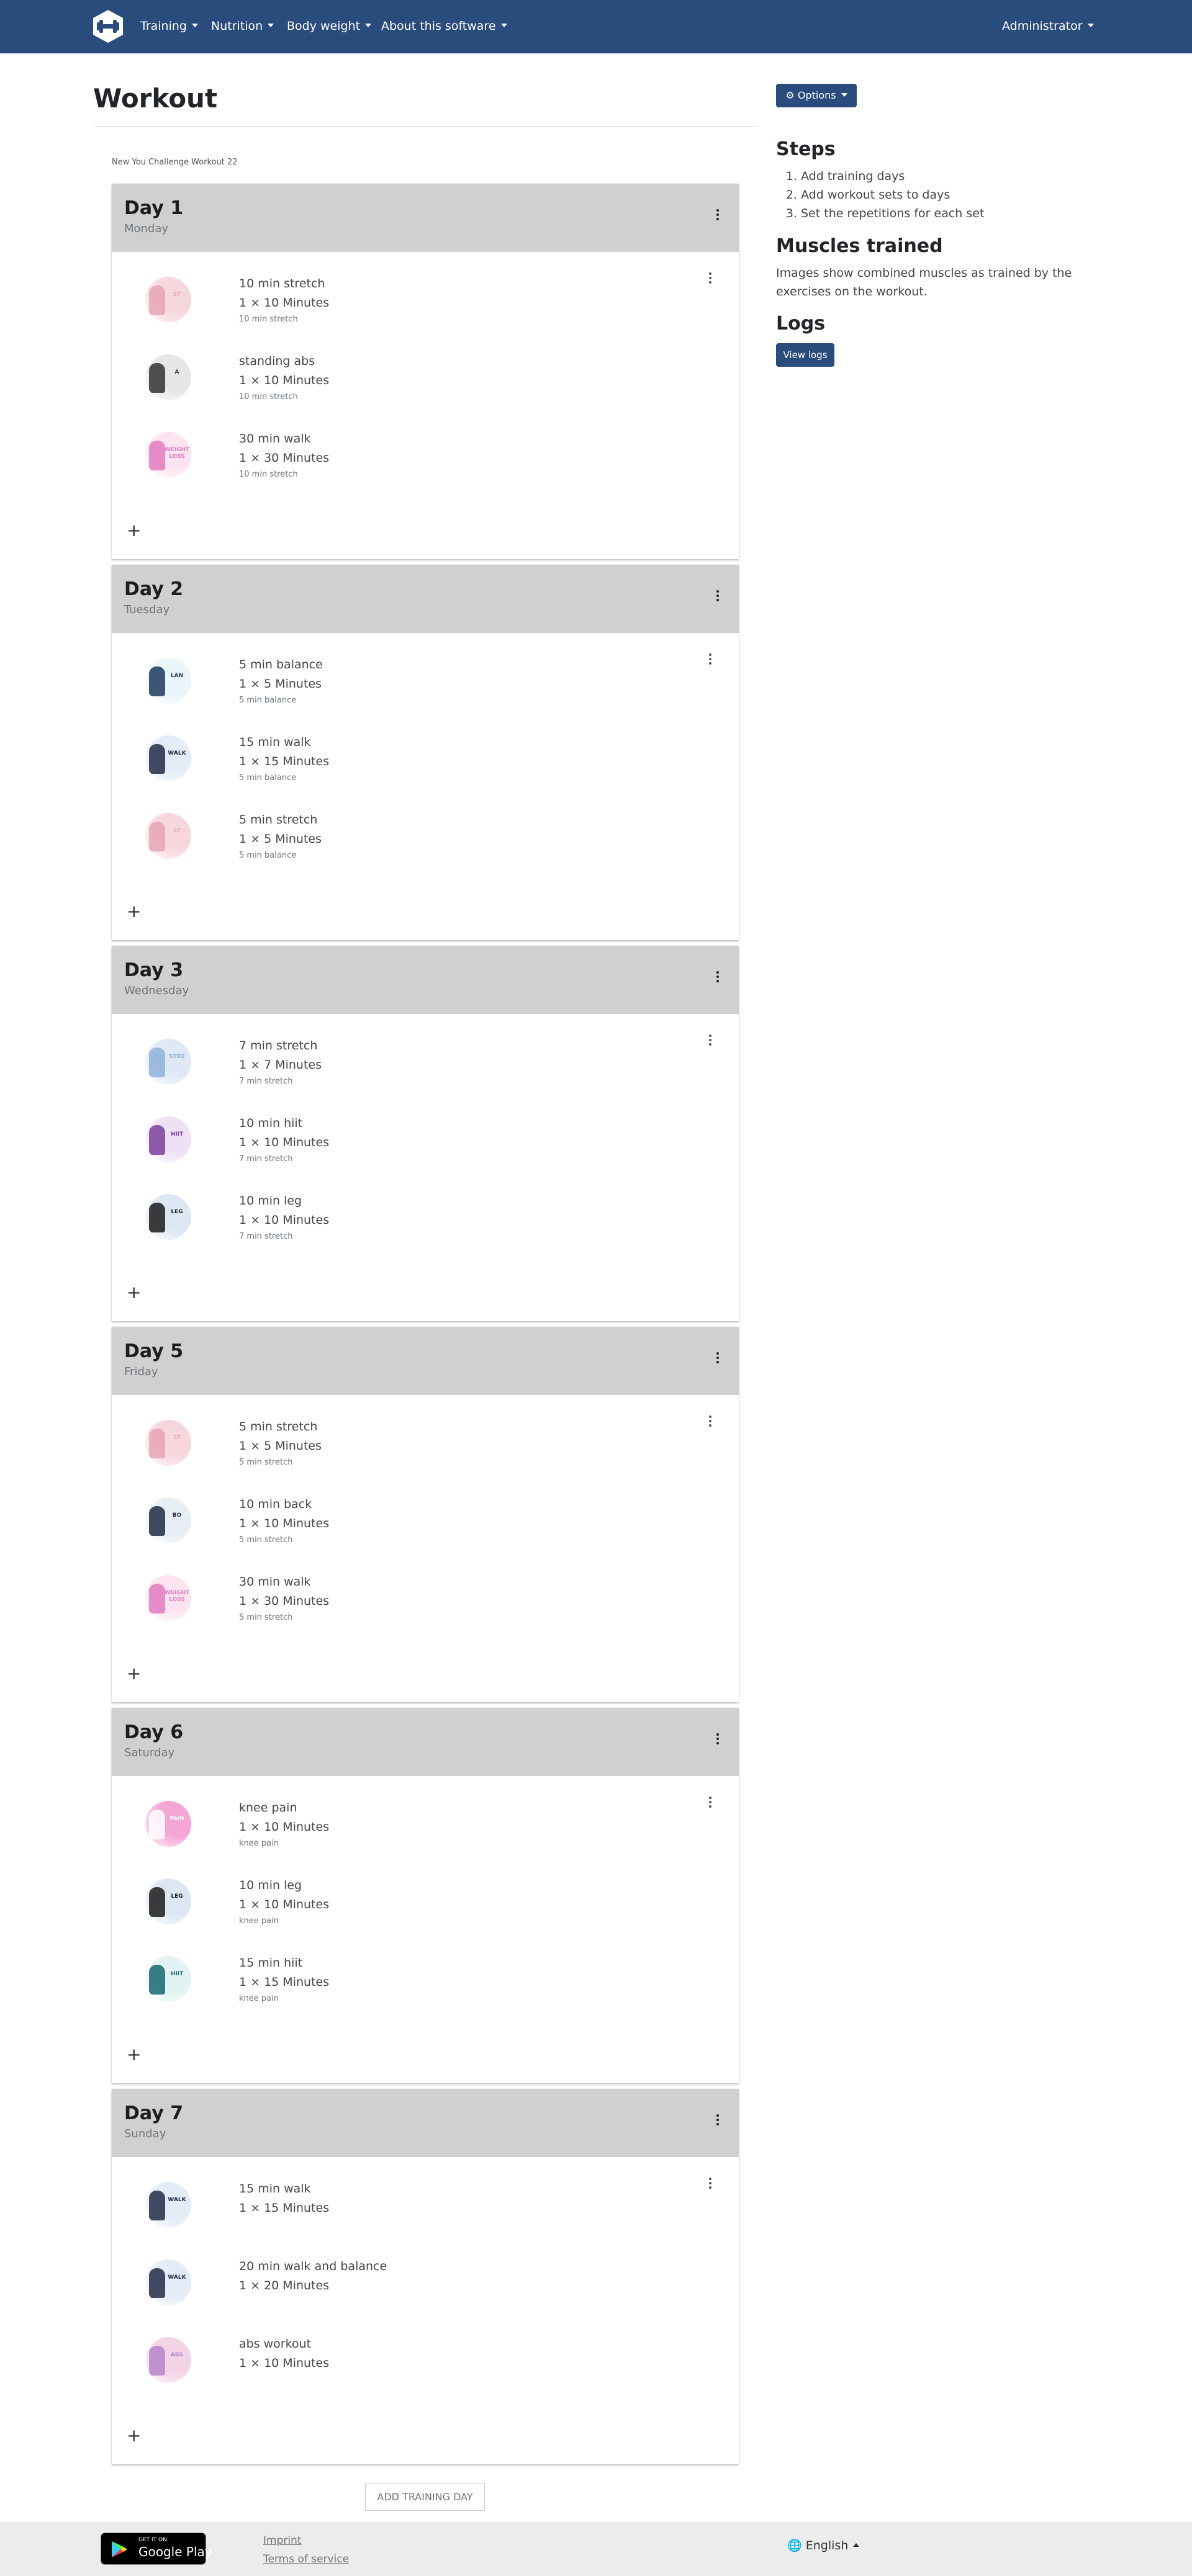  What do you see at coordinates (425, 126) in the screenshot?
I see `title-divider` at bounding box center [425, 126].